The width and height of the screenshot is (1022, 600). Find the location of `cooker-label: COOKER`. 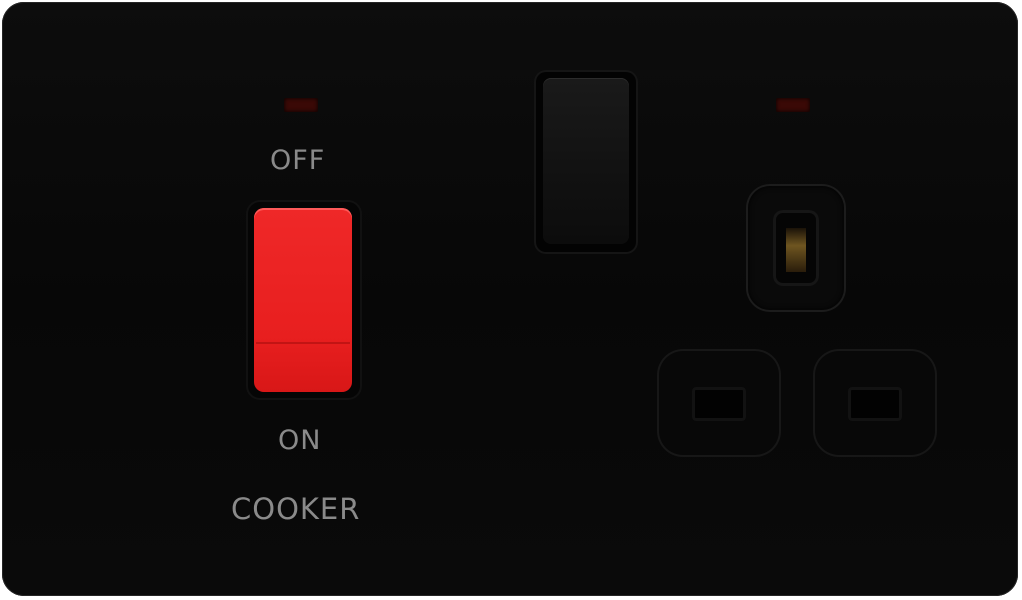

cooker-label: COOKER is located at coordinates (296, 509).